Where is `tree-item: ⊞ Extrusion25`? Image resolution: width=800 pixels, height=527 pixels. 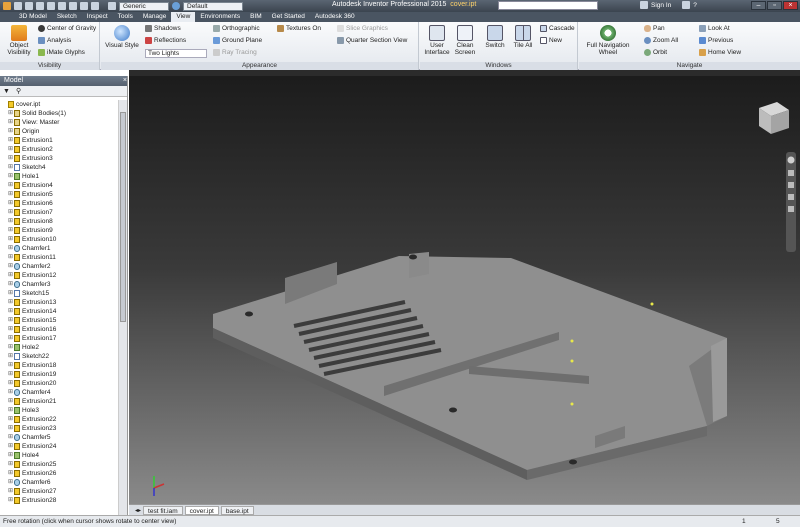 tree-item: ⊞ Extrusion25 is located at coordinates (59, 464).